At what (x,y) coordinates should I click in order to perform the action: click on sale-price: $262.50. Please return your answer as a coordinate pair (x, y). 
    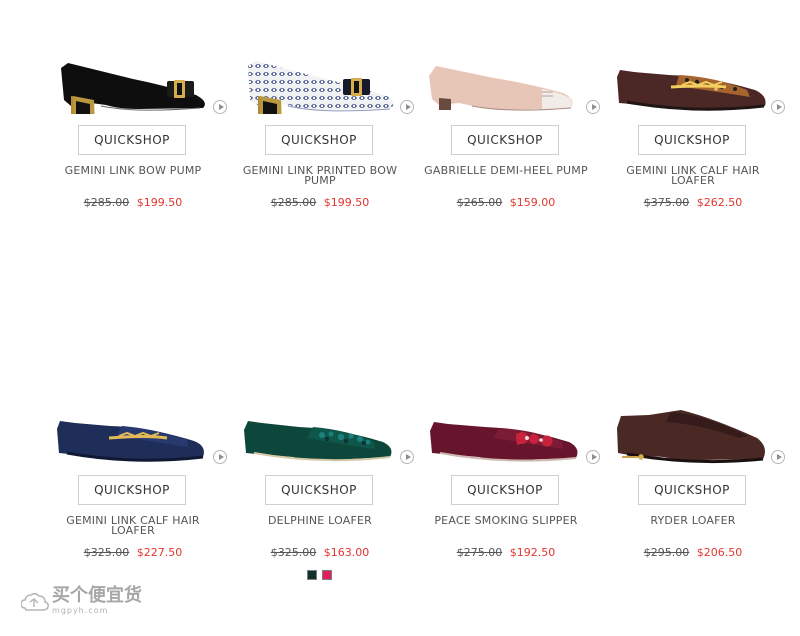
    Looking at the image, I should click on (719, 202).